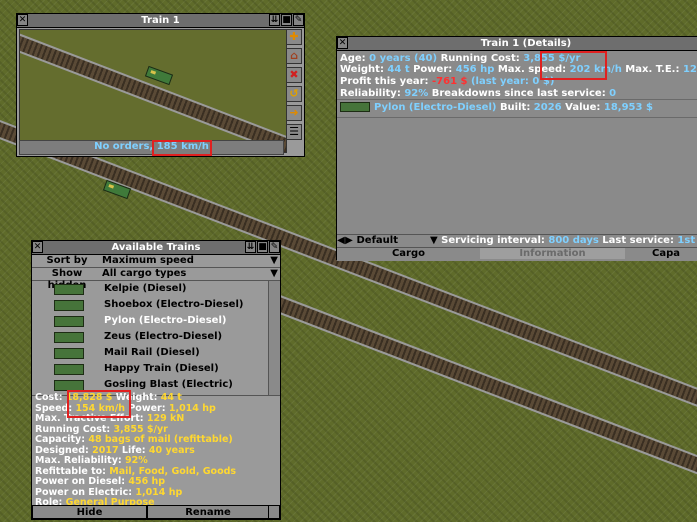  I want to click on power-label: Power:, so click(147, 408).